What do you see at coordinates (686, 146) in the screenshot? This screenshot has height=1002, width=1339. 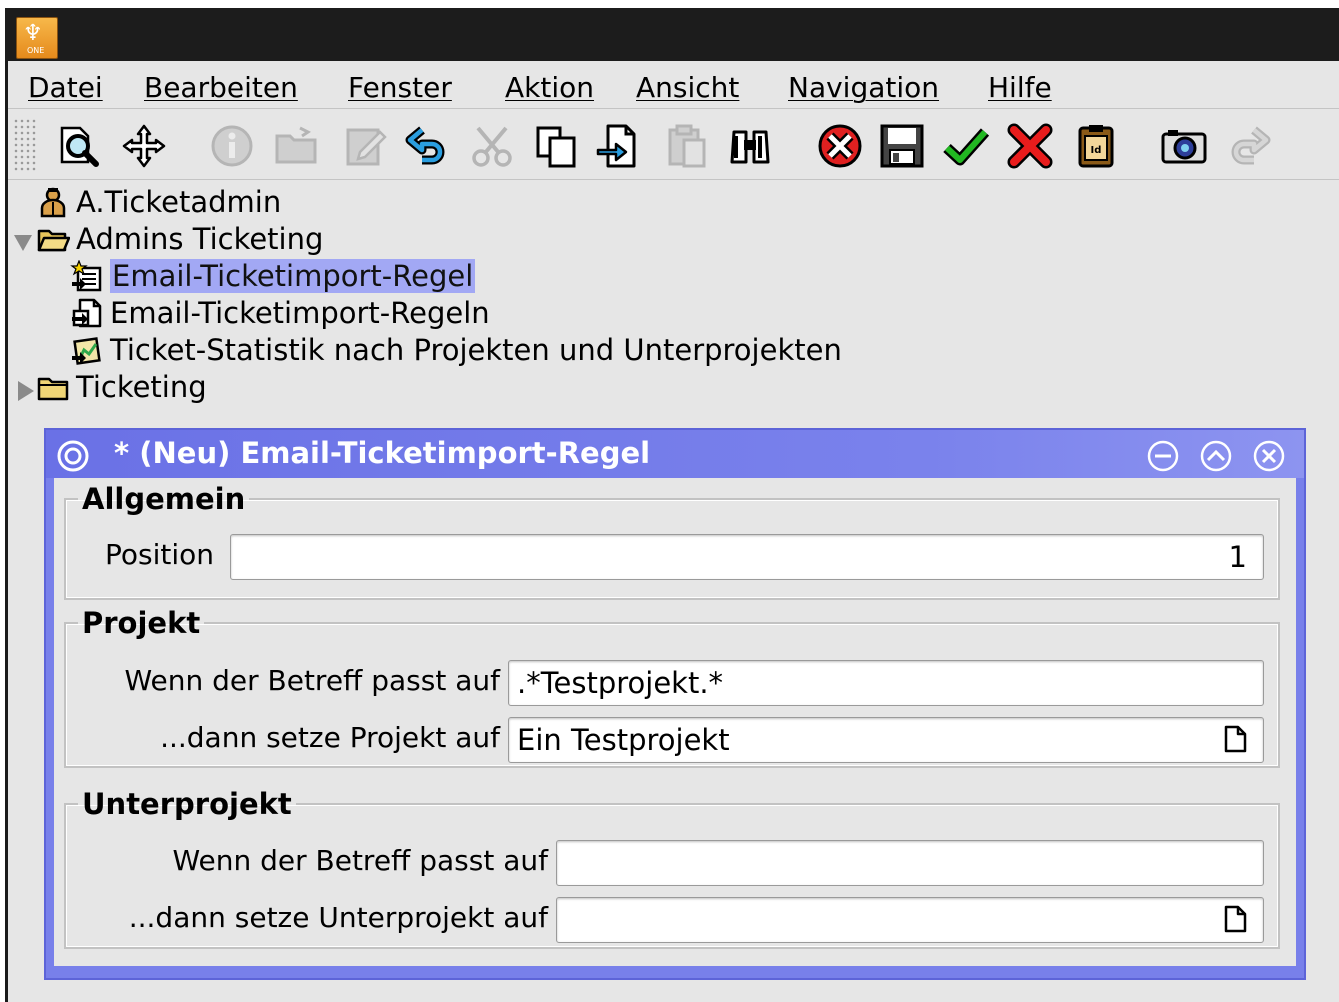 I see `paste-icon` at bounding box center [686, 146].